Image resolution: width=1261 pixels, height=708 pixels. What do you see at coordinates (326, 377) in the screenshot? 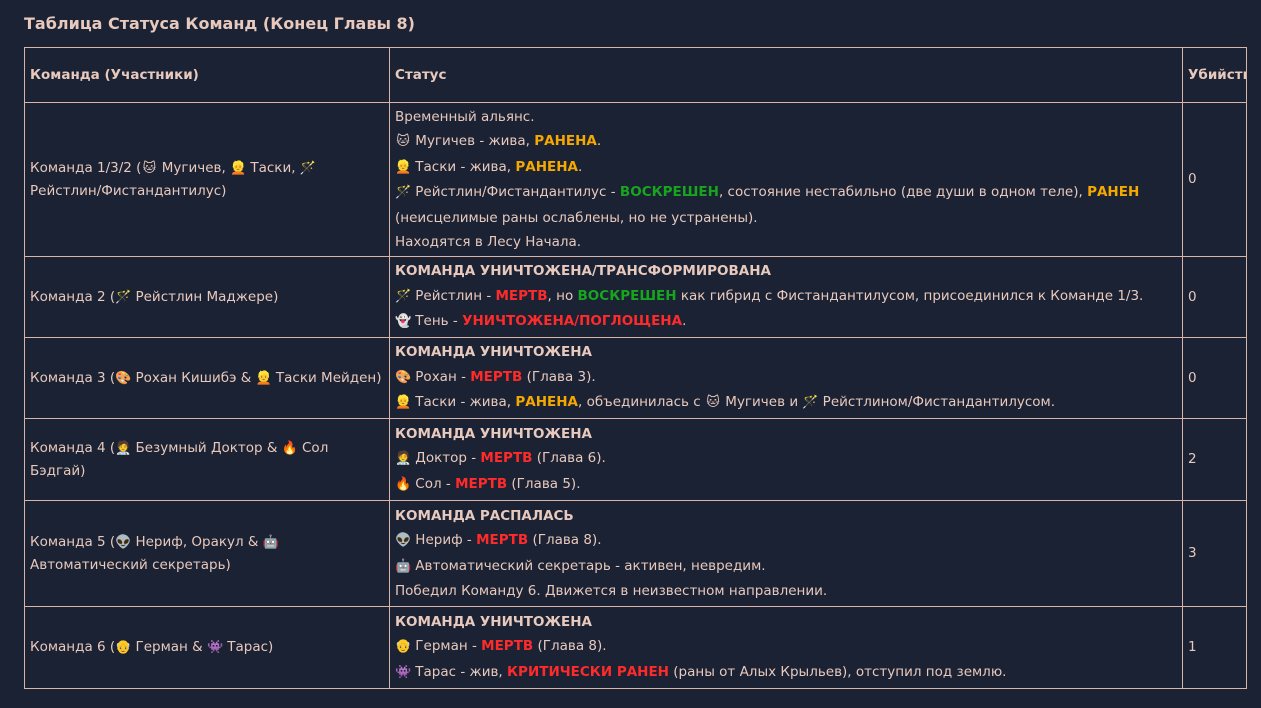
I see `team-text: Таски Мейден)` at bounding box center [326, 377].